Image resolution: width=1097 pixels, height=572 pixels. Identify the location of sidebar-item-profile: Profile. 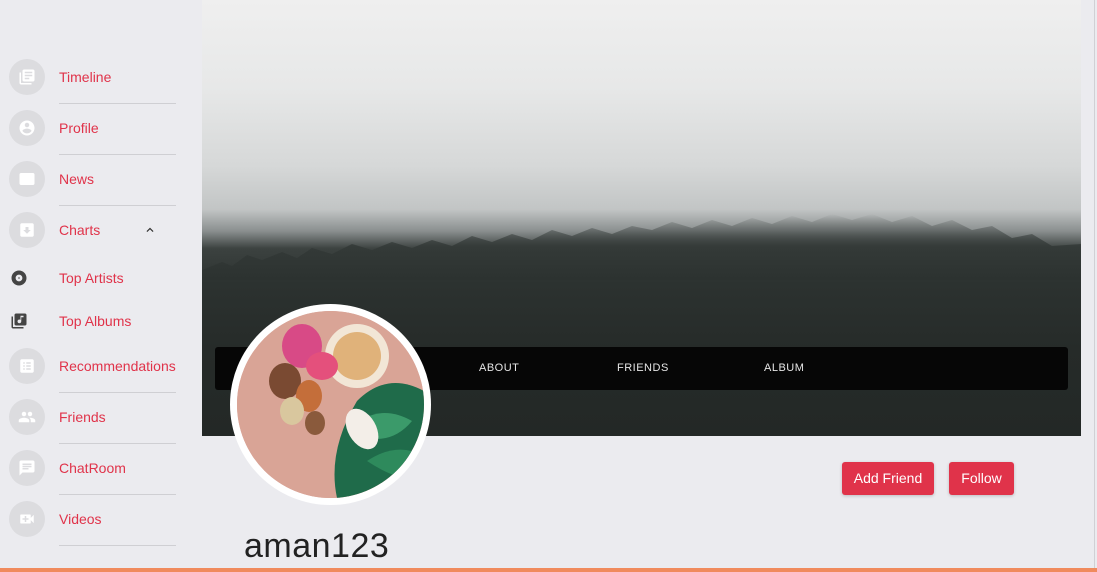
(100, 129).